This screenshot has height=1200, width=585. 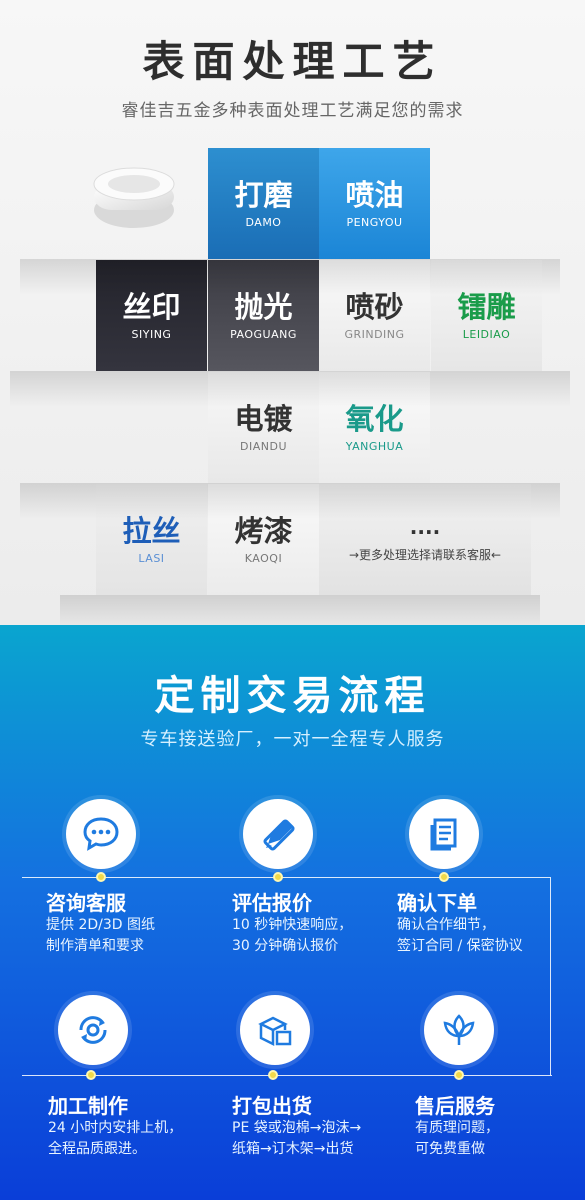 What do you see at coordinates (263, 531) in the screenshot?
I see `tile-kaoqi-cn: 烤漆` at bounding box center [263, 531].